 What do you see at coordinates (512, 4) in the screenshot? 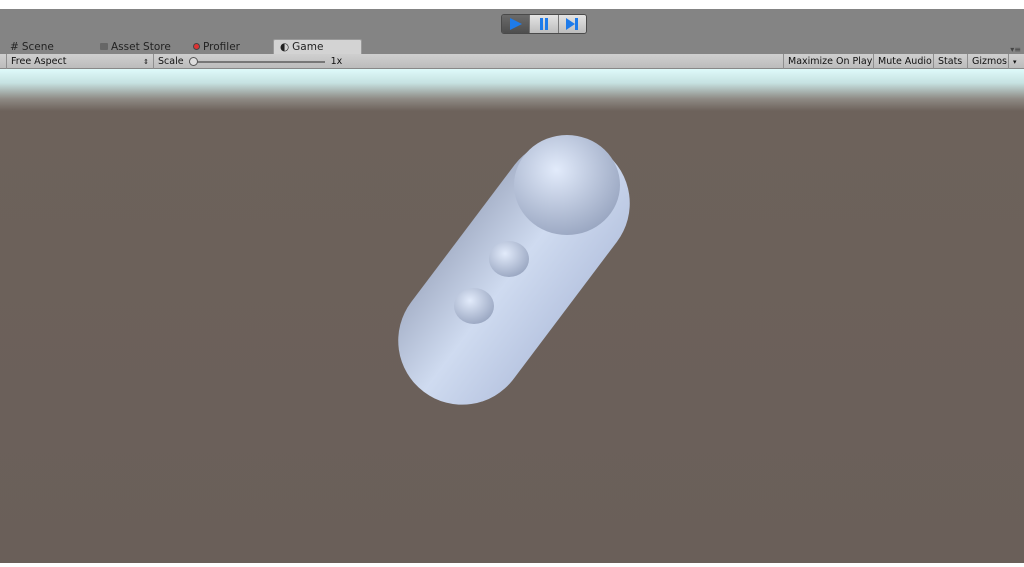
I see `window-top-strip` at bounding box center [512, 4].